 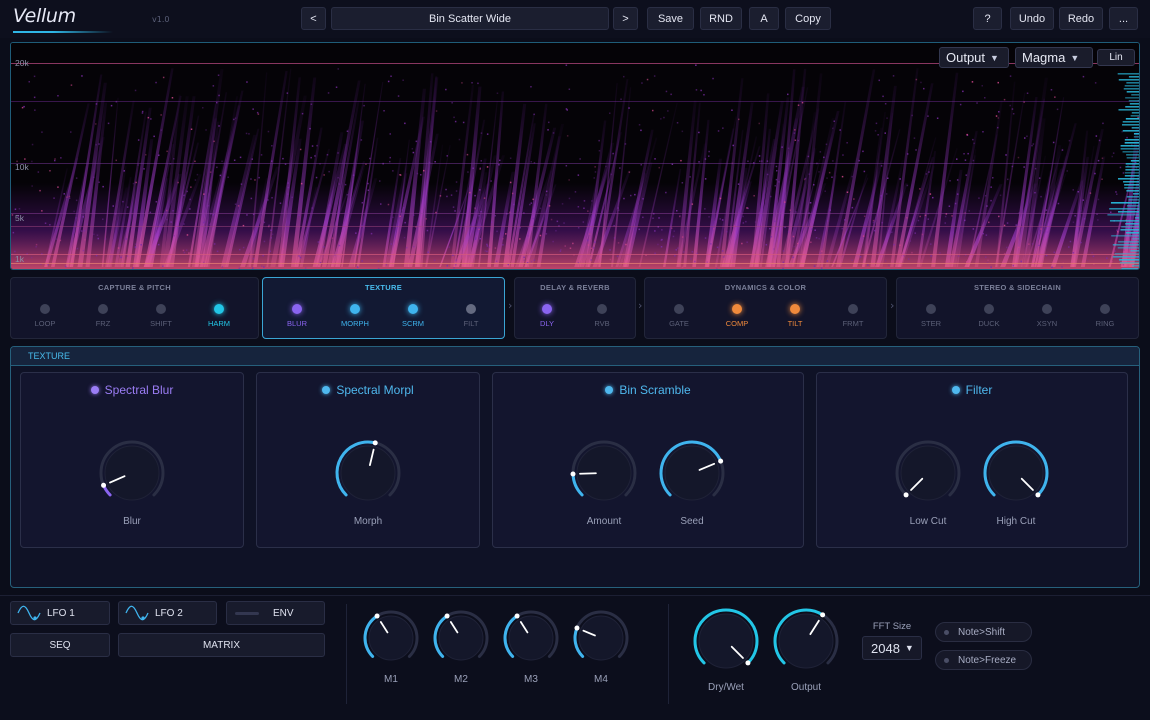 I want to click on module-group-1: TEXTURE BLUR MORPH SCRM FILT, so click(x=383, y=308).